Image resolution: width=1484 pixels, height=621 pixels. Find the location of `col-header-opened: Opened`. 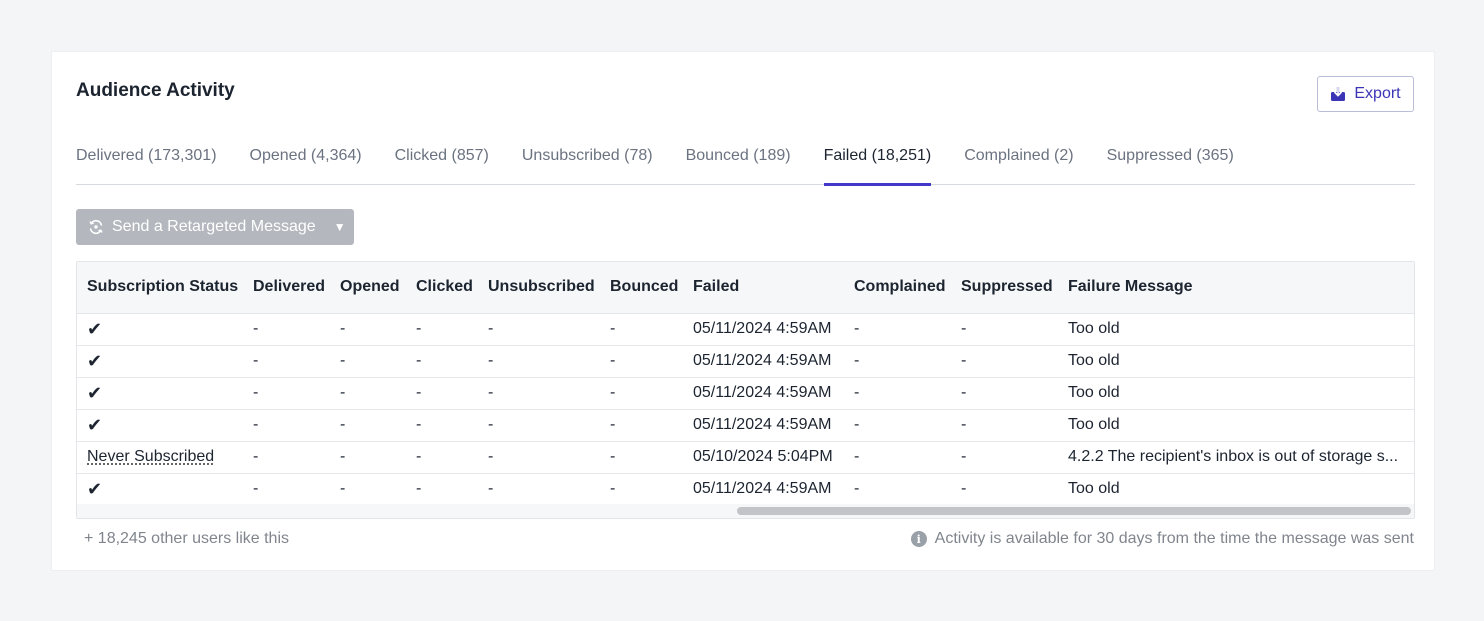

col-header-opened: Opened is located at coordinates (368, 288).